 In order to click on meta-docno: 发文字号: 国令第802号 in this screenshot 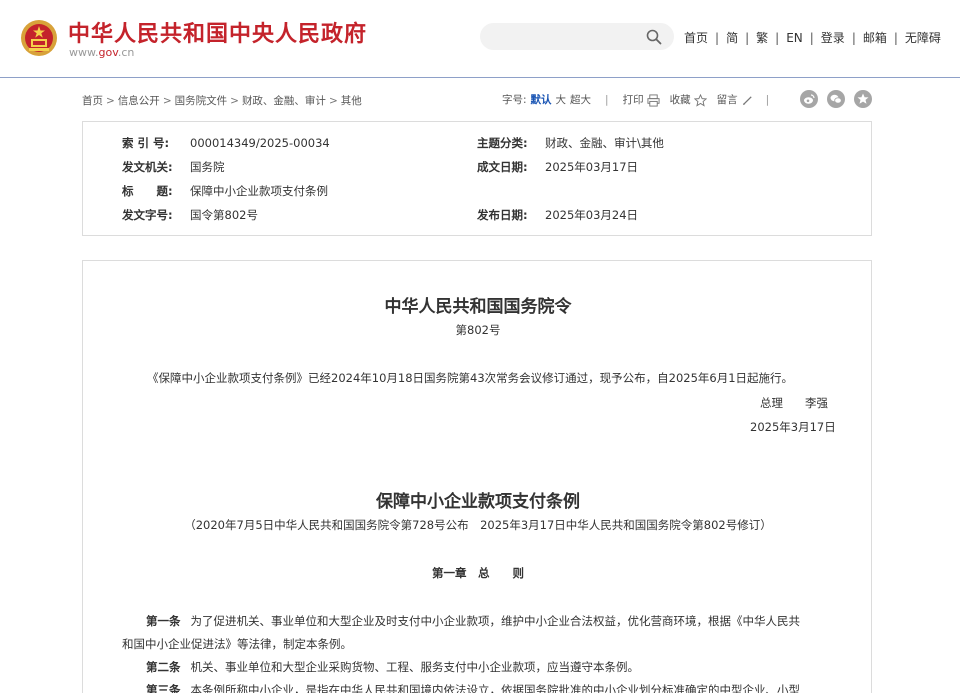, I will do `click(190, 215)`.